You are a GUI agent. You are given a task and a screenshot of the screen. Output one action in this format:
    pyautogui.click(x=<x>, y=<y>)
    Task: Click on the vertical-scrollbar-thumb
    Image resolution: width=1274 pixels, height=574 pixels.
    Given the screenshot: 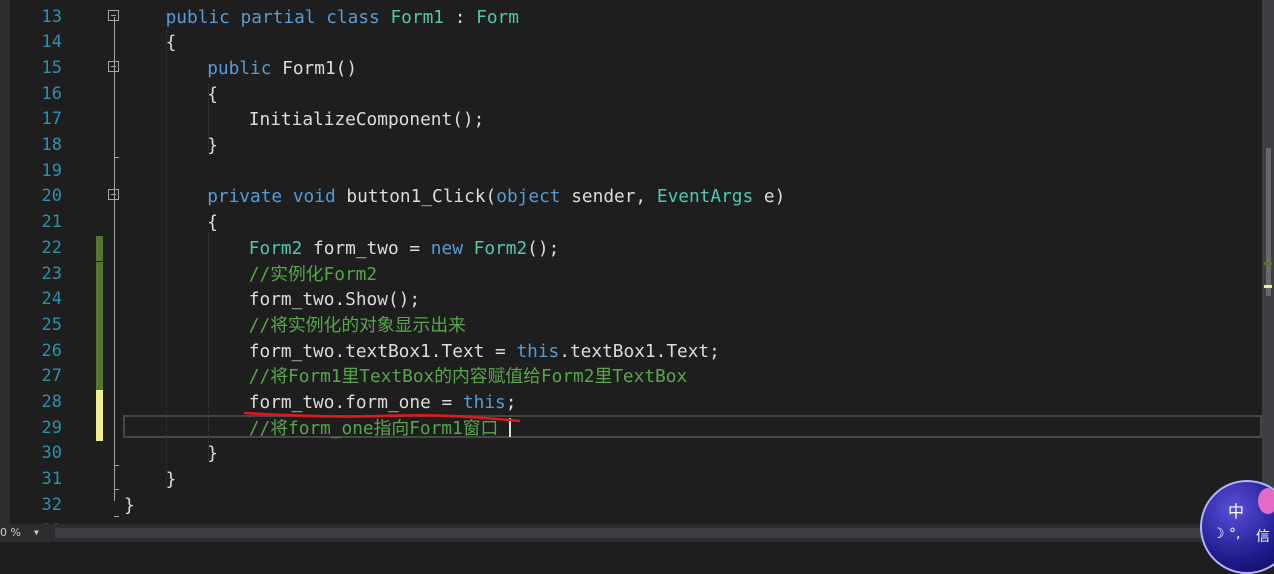 What is the action you would take?
    pyautogui.click(x=1268, y=222)
    